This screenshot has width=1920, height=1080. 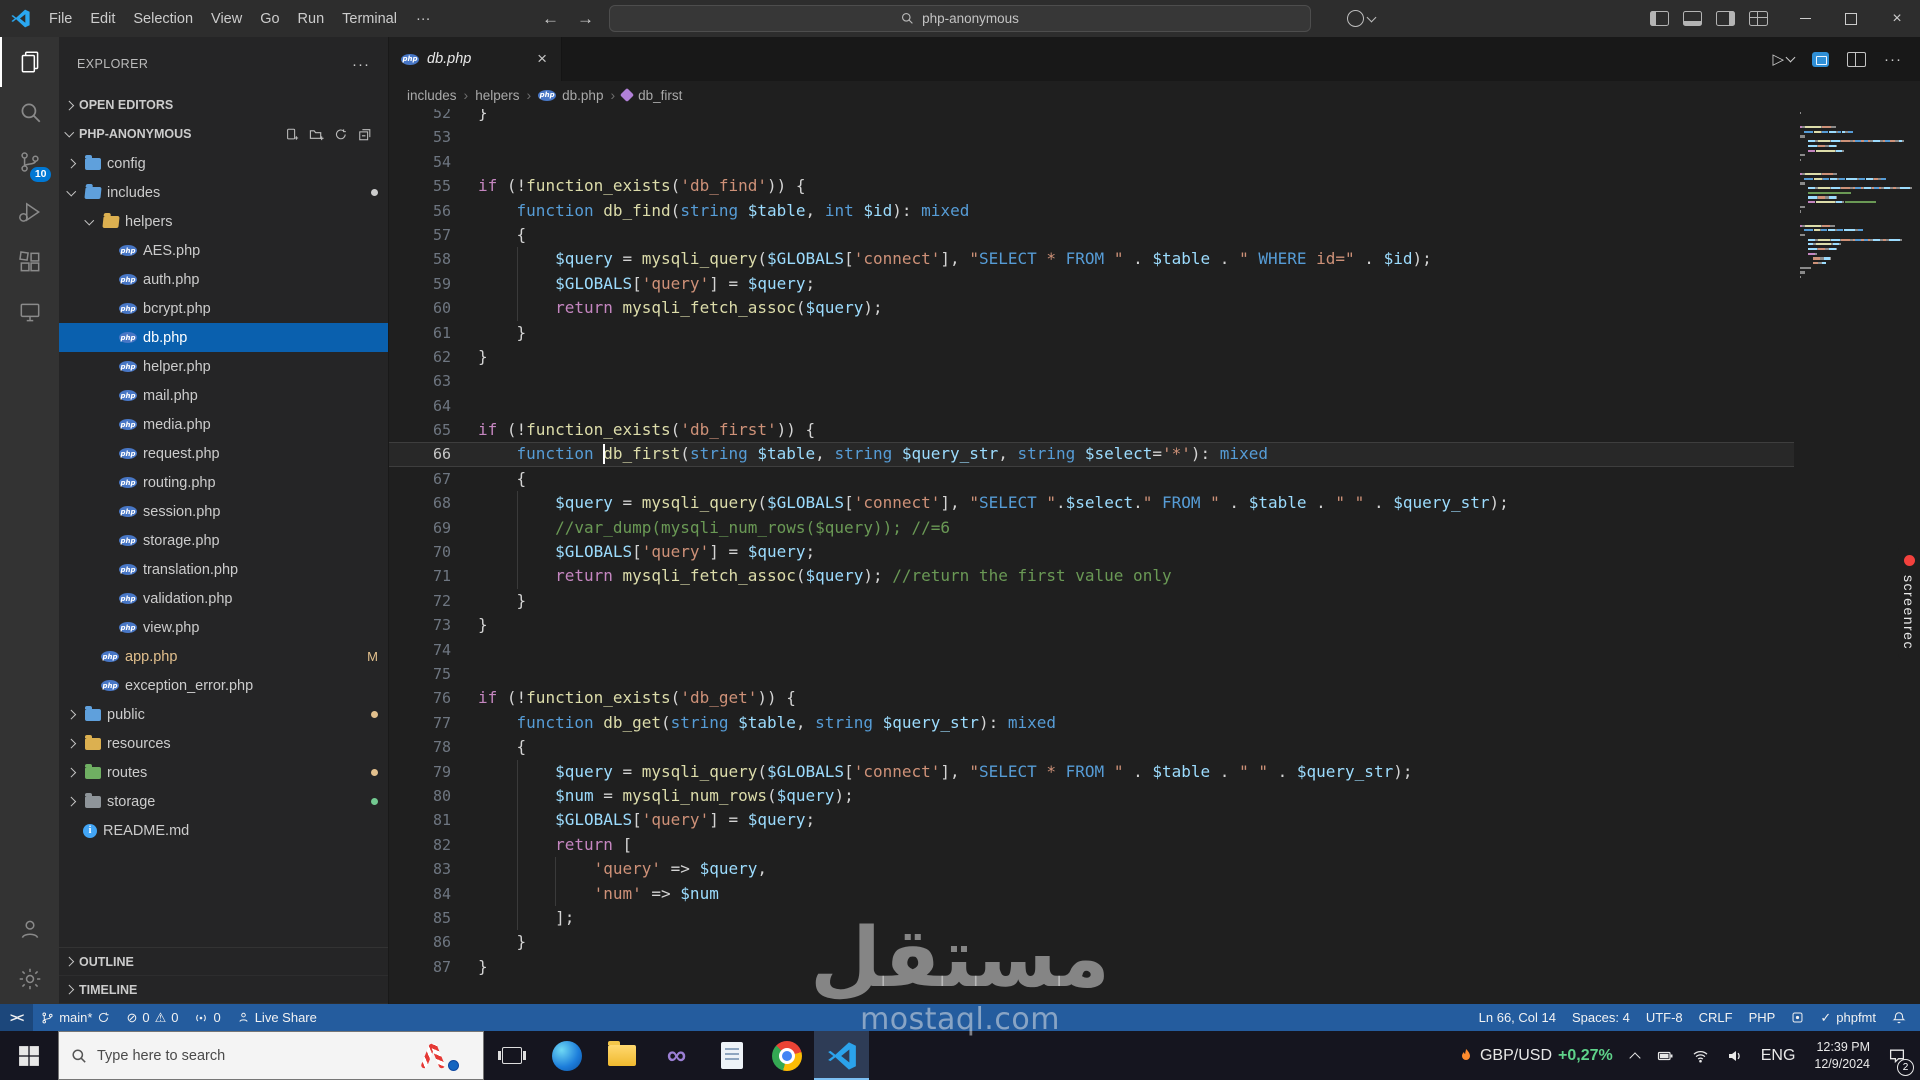 I want to click on tree-item-helpers: helpers, so click(x=223, y=221).